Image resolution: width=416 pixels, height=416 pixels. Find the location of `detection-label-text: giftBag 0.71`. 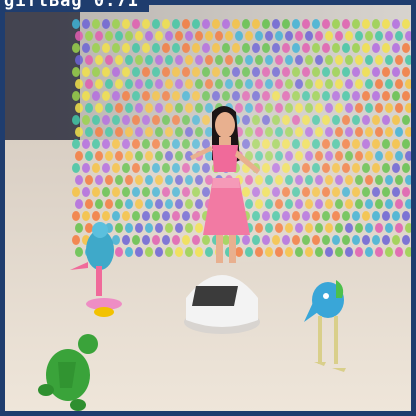

detection-label-text: giftBag 0.71 is located at coordinates (71, 5).